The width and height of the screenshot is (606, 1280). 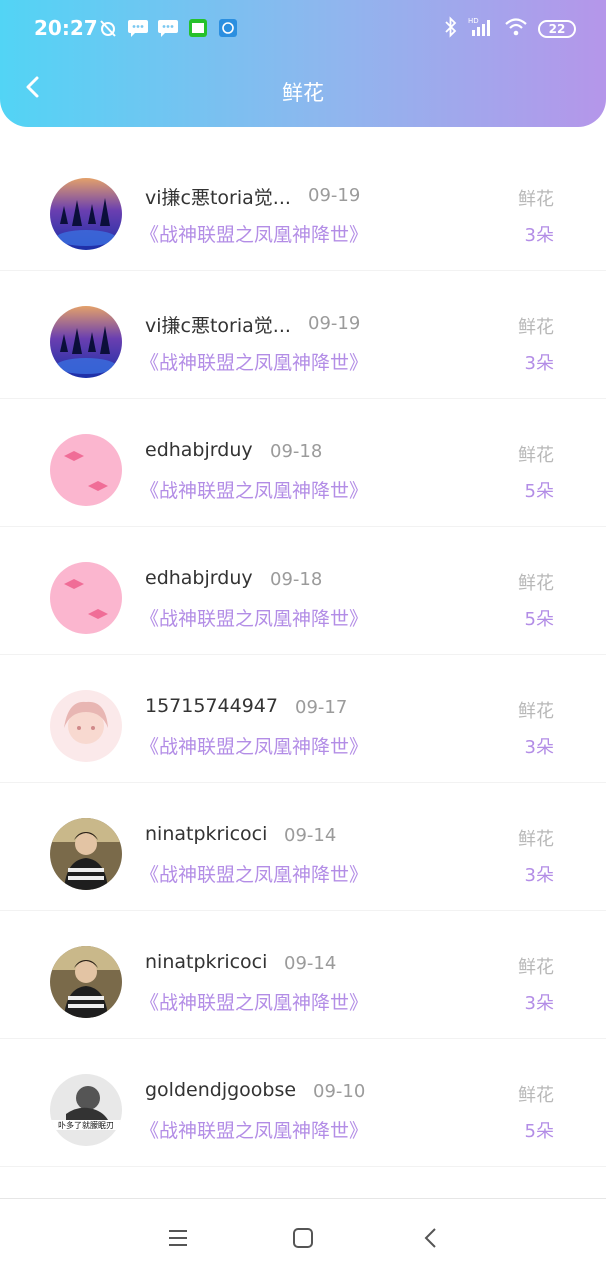 I want to click on user-name: goldendjgoobse, so click(x=221, y=1090).